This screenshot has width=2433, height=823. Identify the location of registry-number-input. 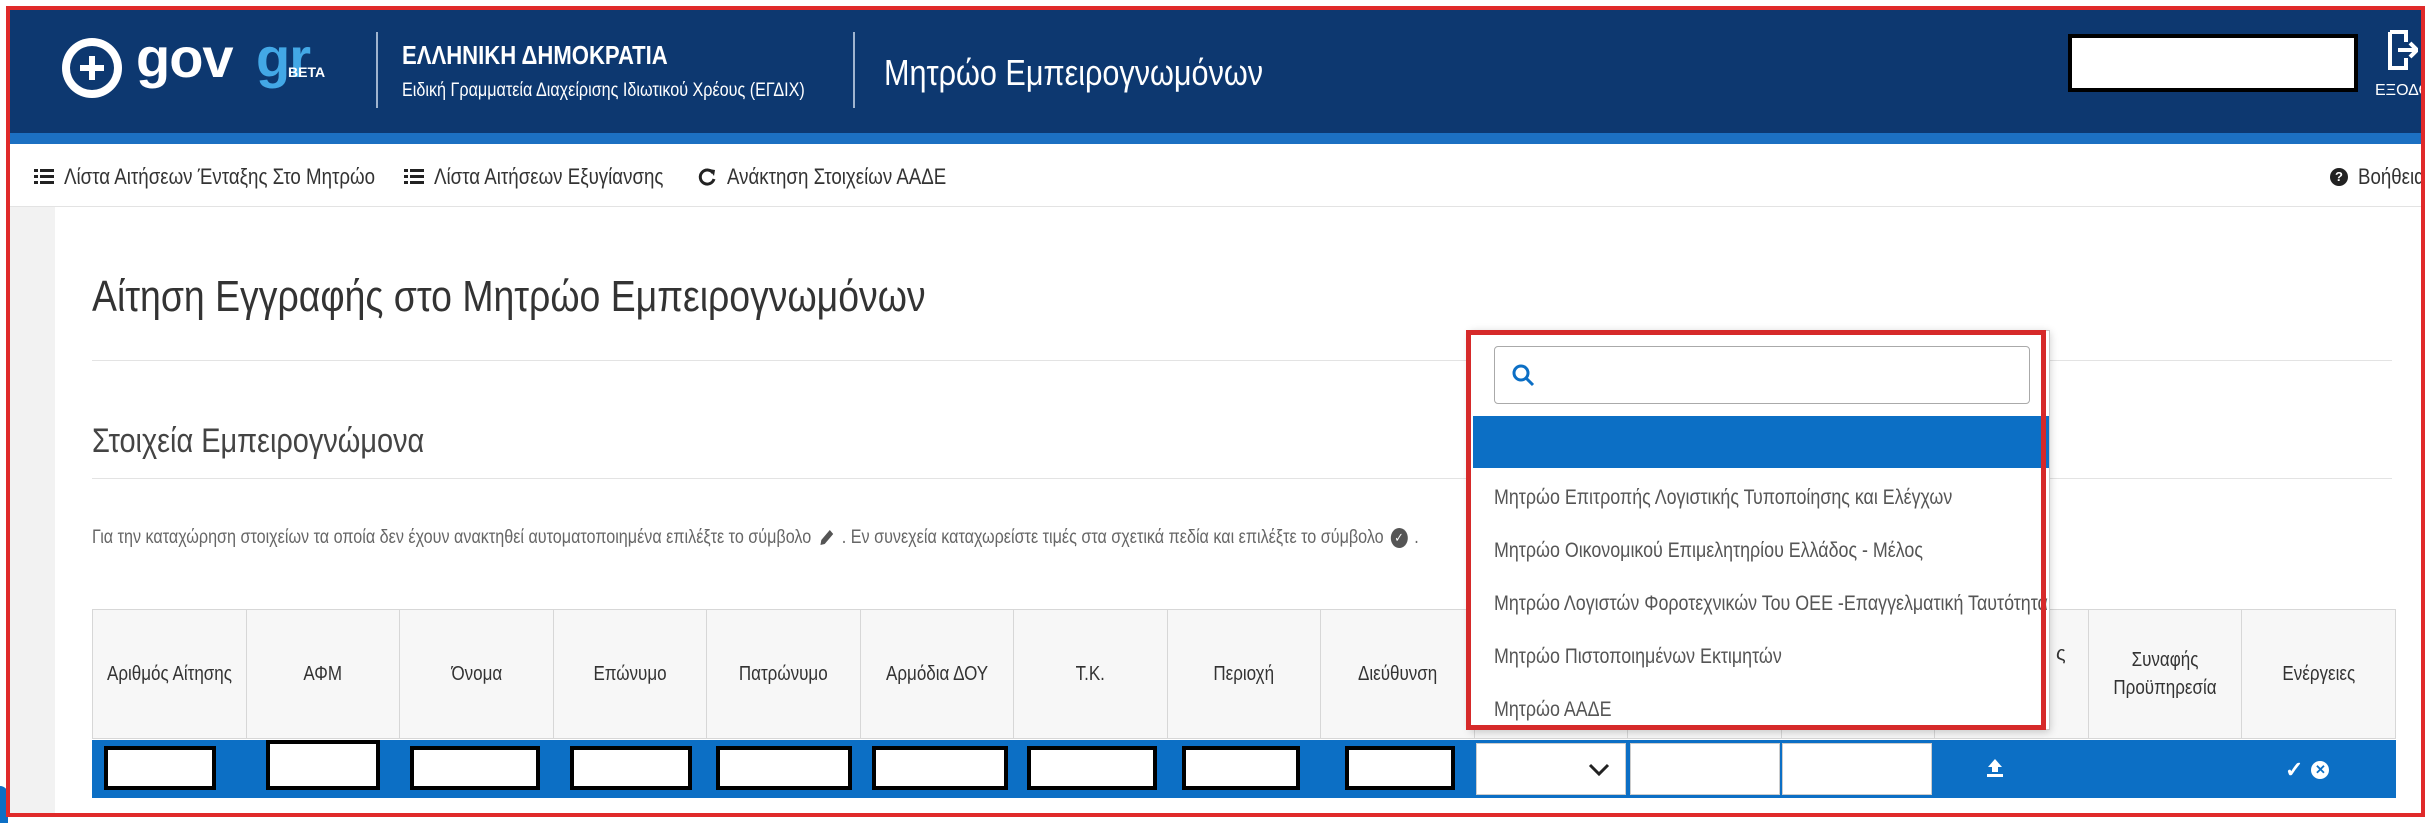
(1705, 769).